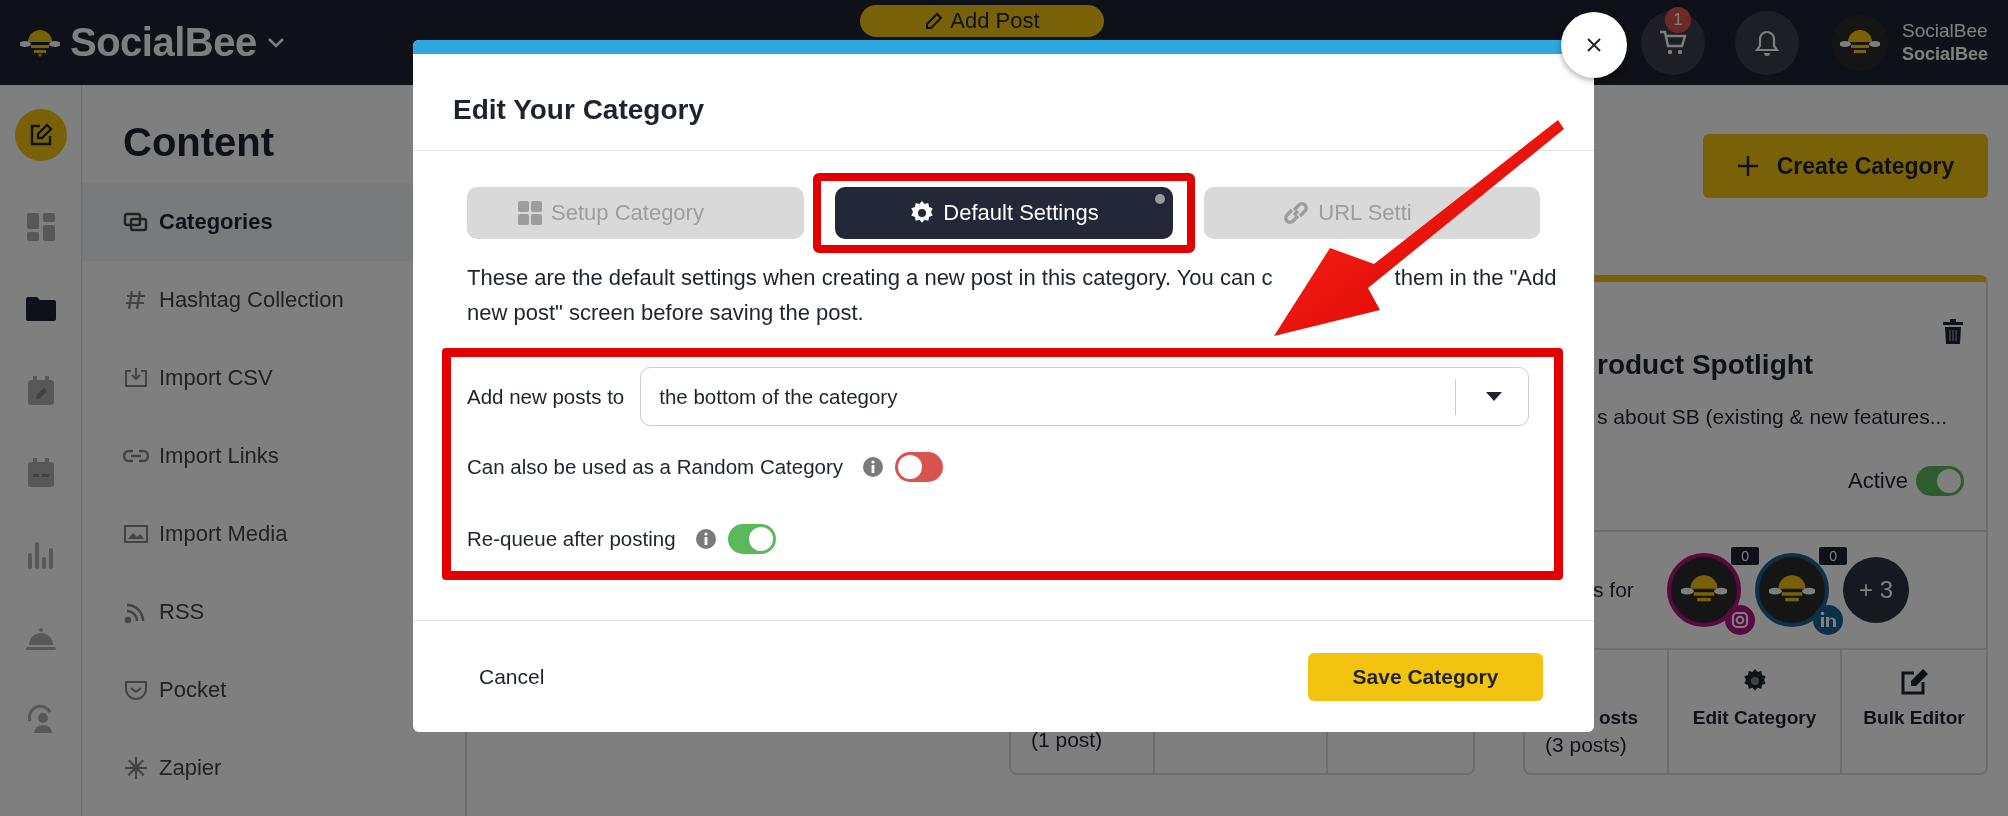 This screenshot has width=2008, height=816. What do you see at coordinates (571, 539) in the screenshot?
I see `setting-label: Re-queue after posting` at bounding box center [571, 539].